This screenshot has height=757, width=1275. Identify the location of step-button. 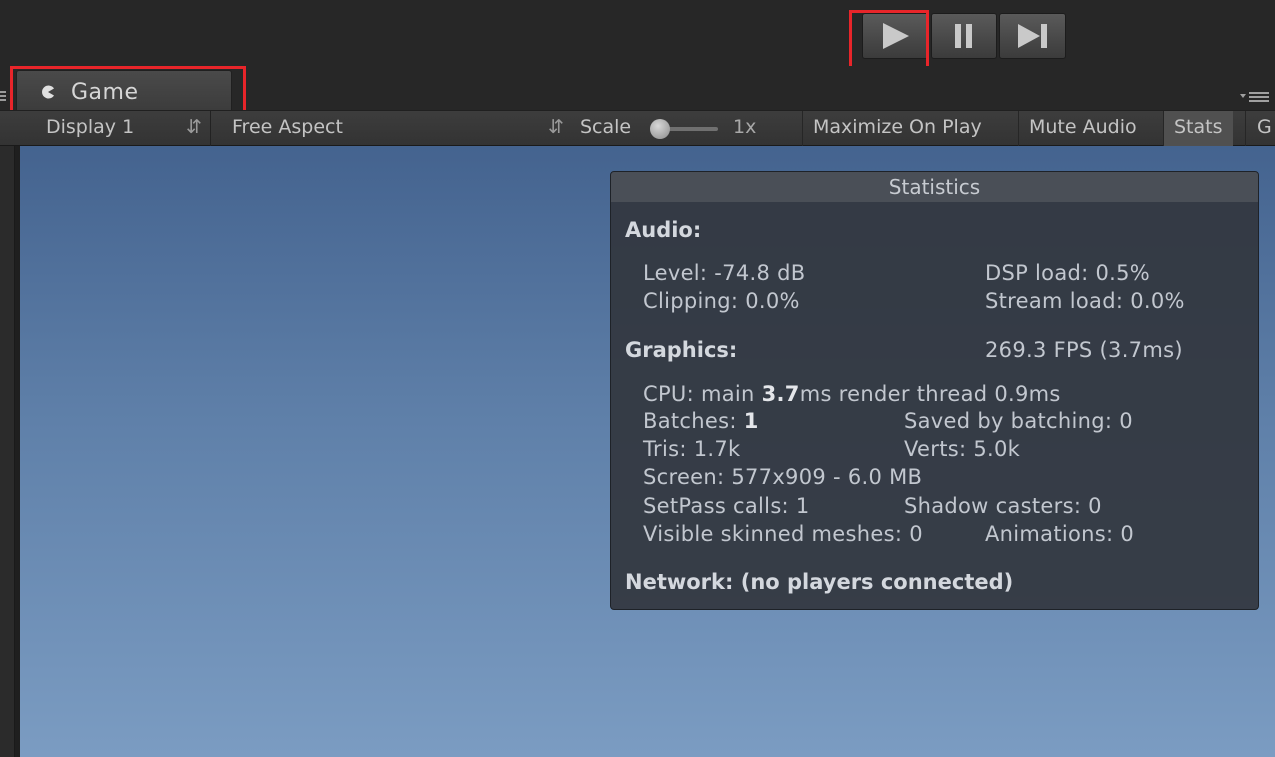
(1033, 36).